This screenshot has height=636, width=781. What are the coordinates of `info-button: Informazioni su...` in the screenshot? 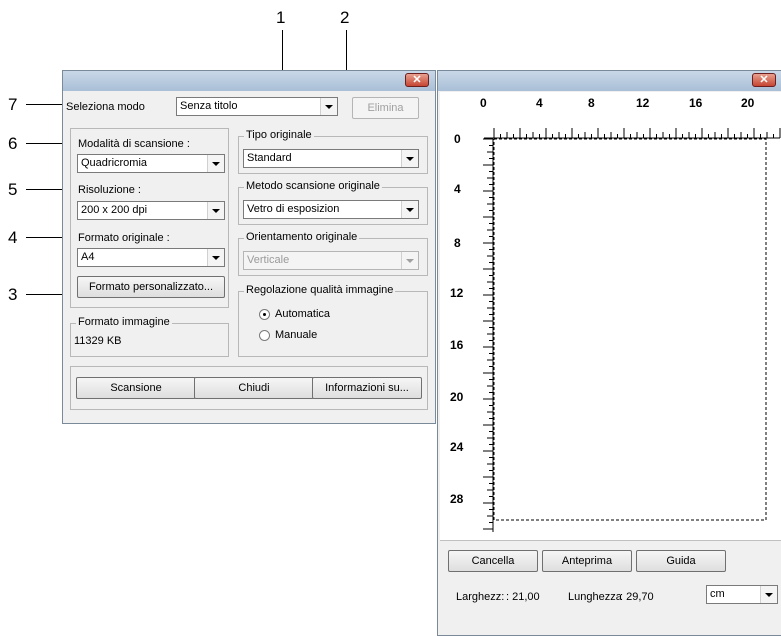 It's located at (367, 388).